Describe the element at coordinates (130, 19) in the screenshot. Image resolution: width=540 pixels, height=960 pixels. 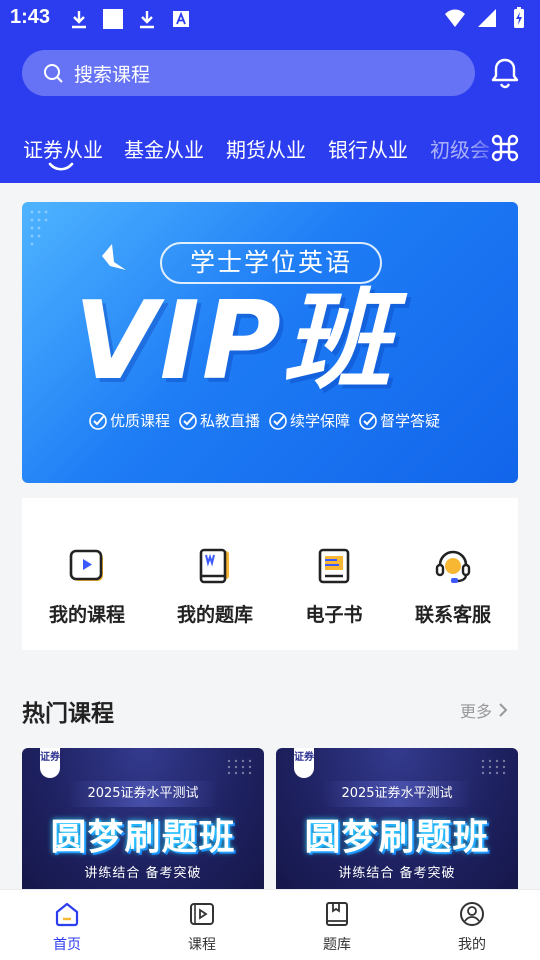
I see `status-icons-left` at that location.